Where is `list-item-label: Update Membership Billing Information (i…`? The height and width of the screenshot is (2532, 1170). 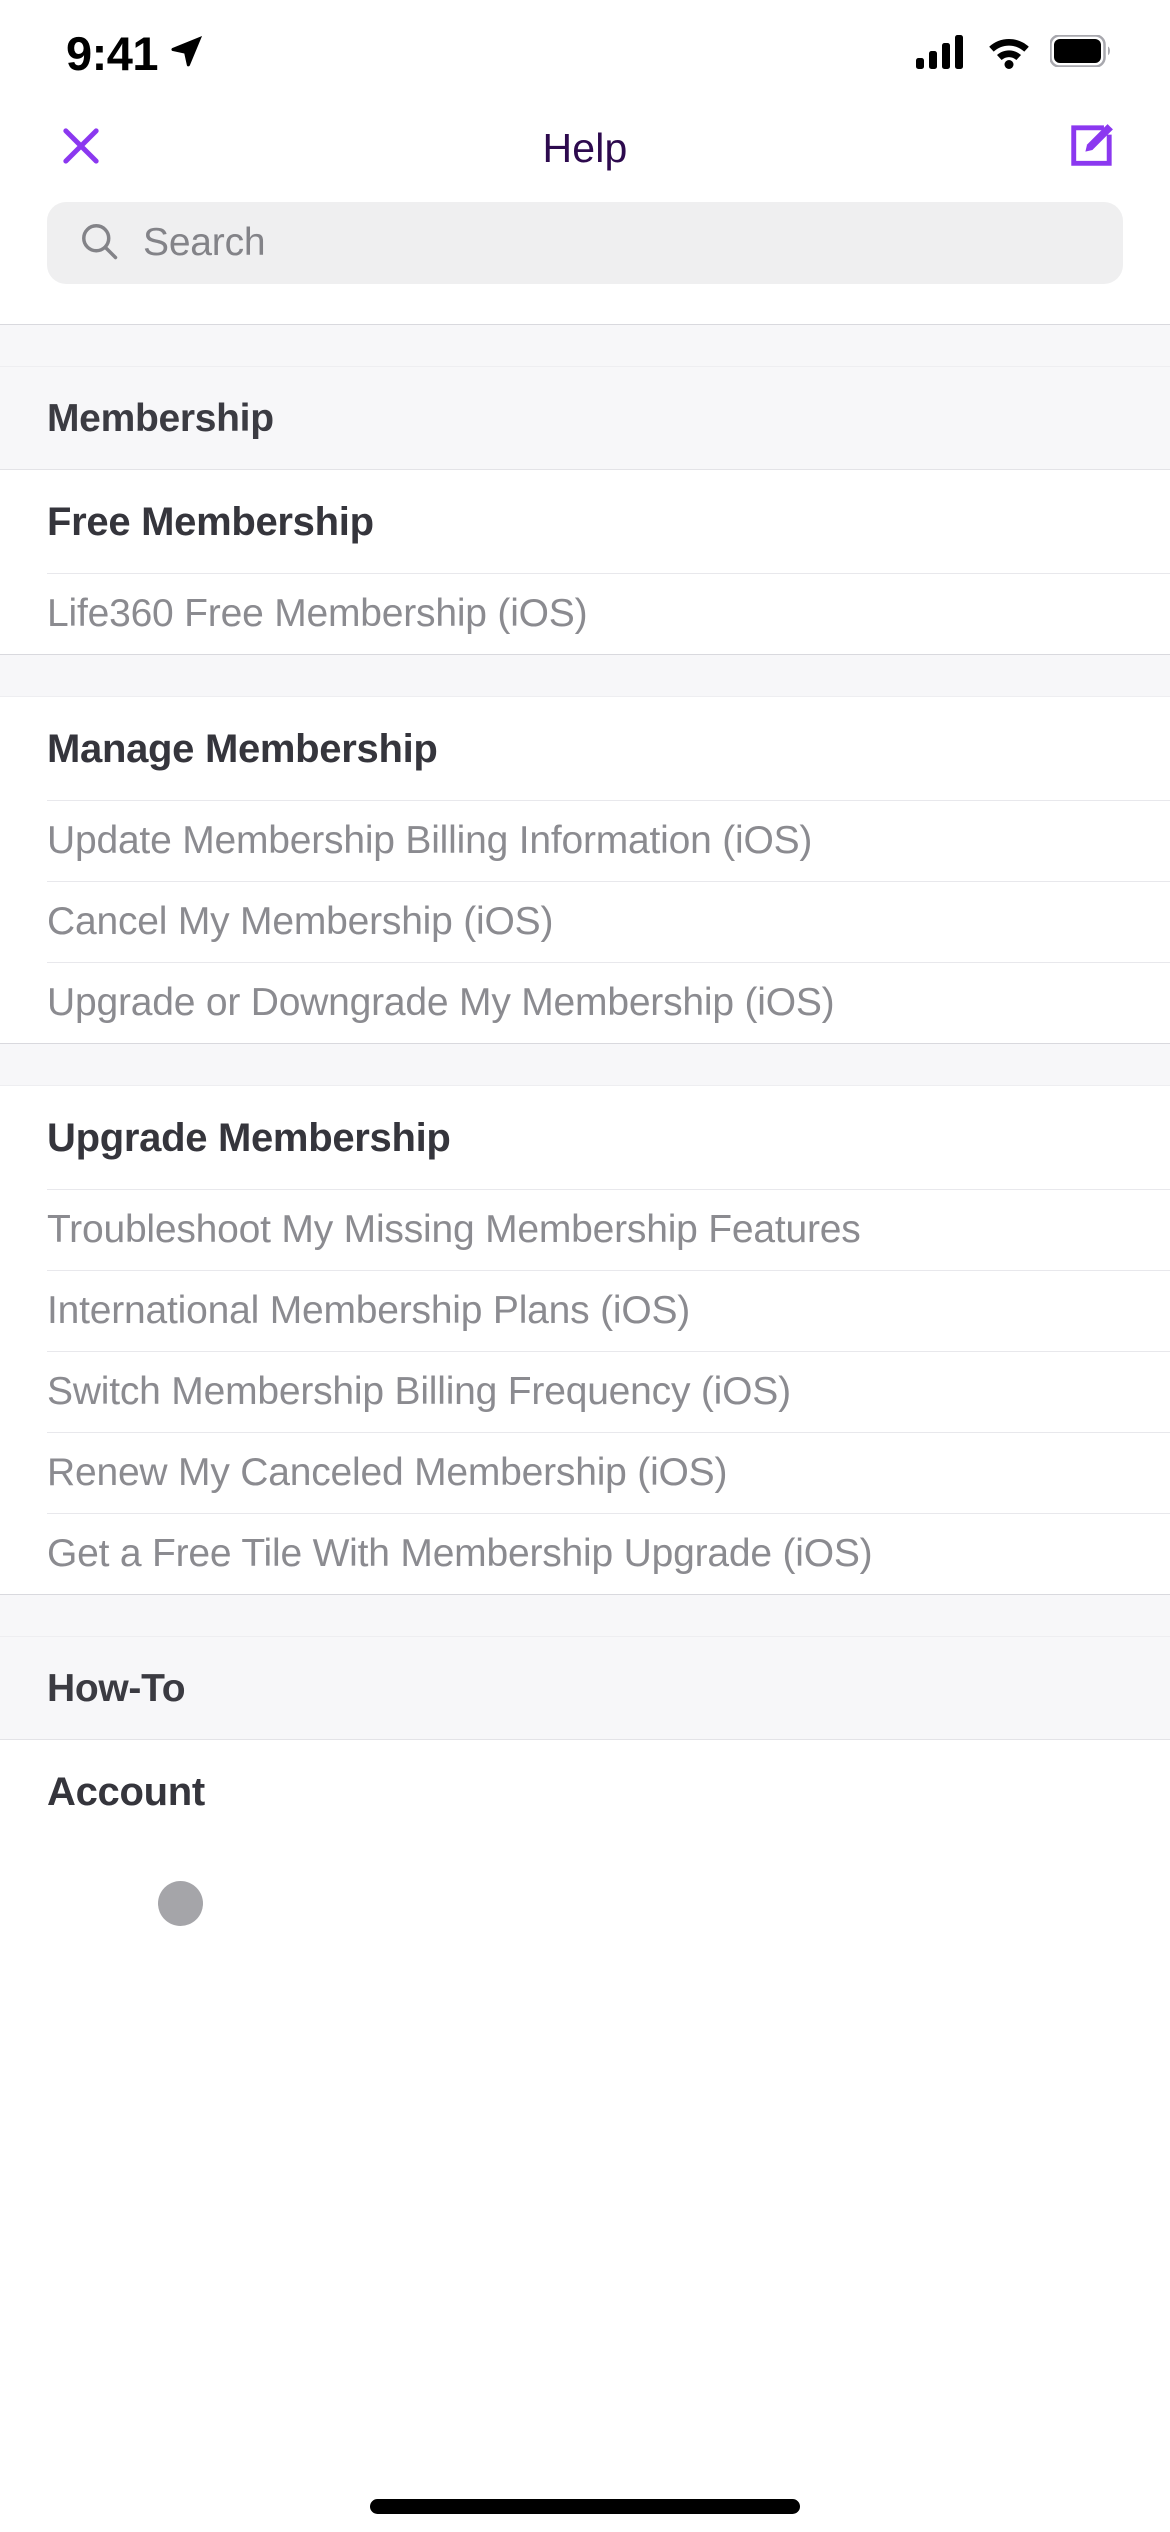 list-item-label: Update Membership Billing Information (i… is located at coordinates (430, 840).